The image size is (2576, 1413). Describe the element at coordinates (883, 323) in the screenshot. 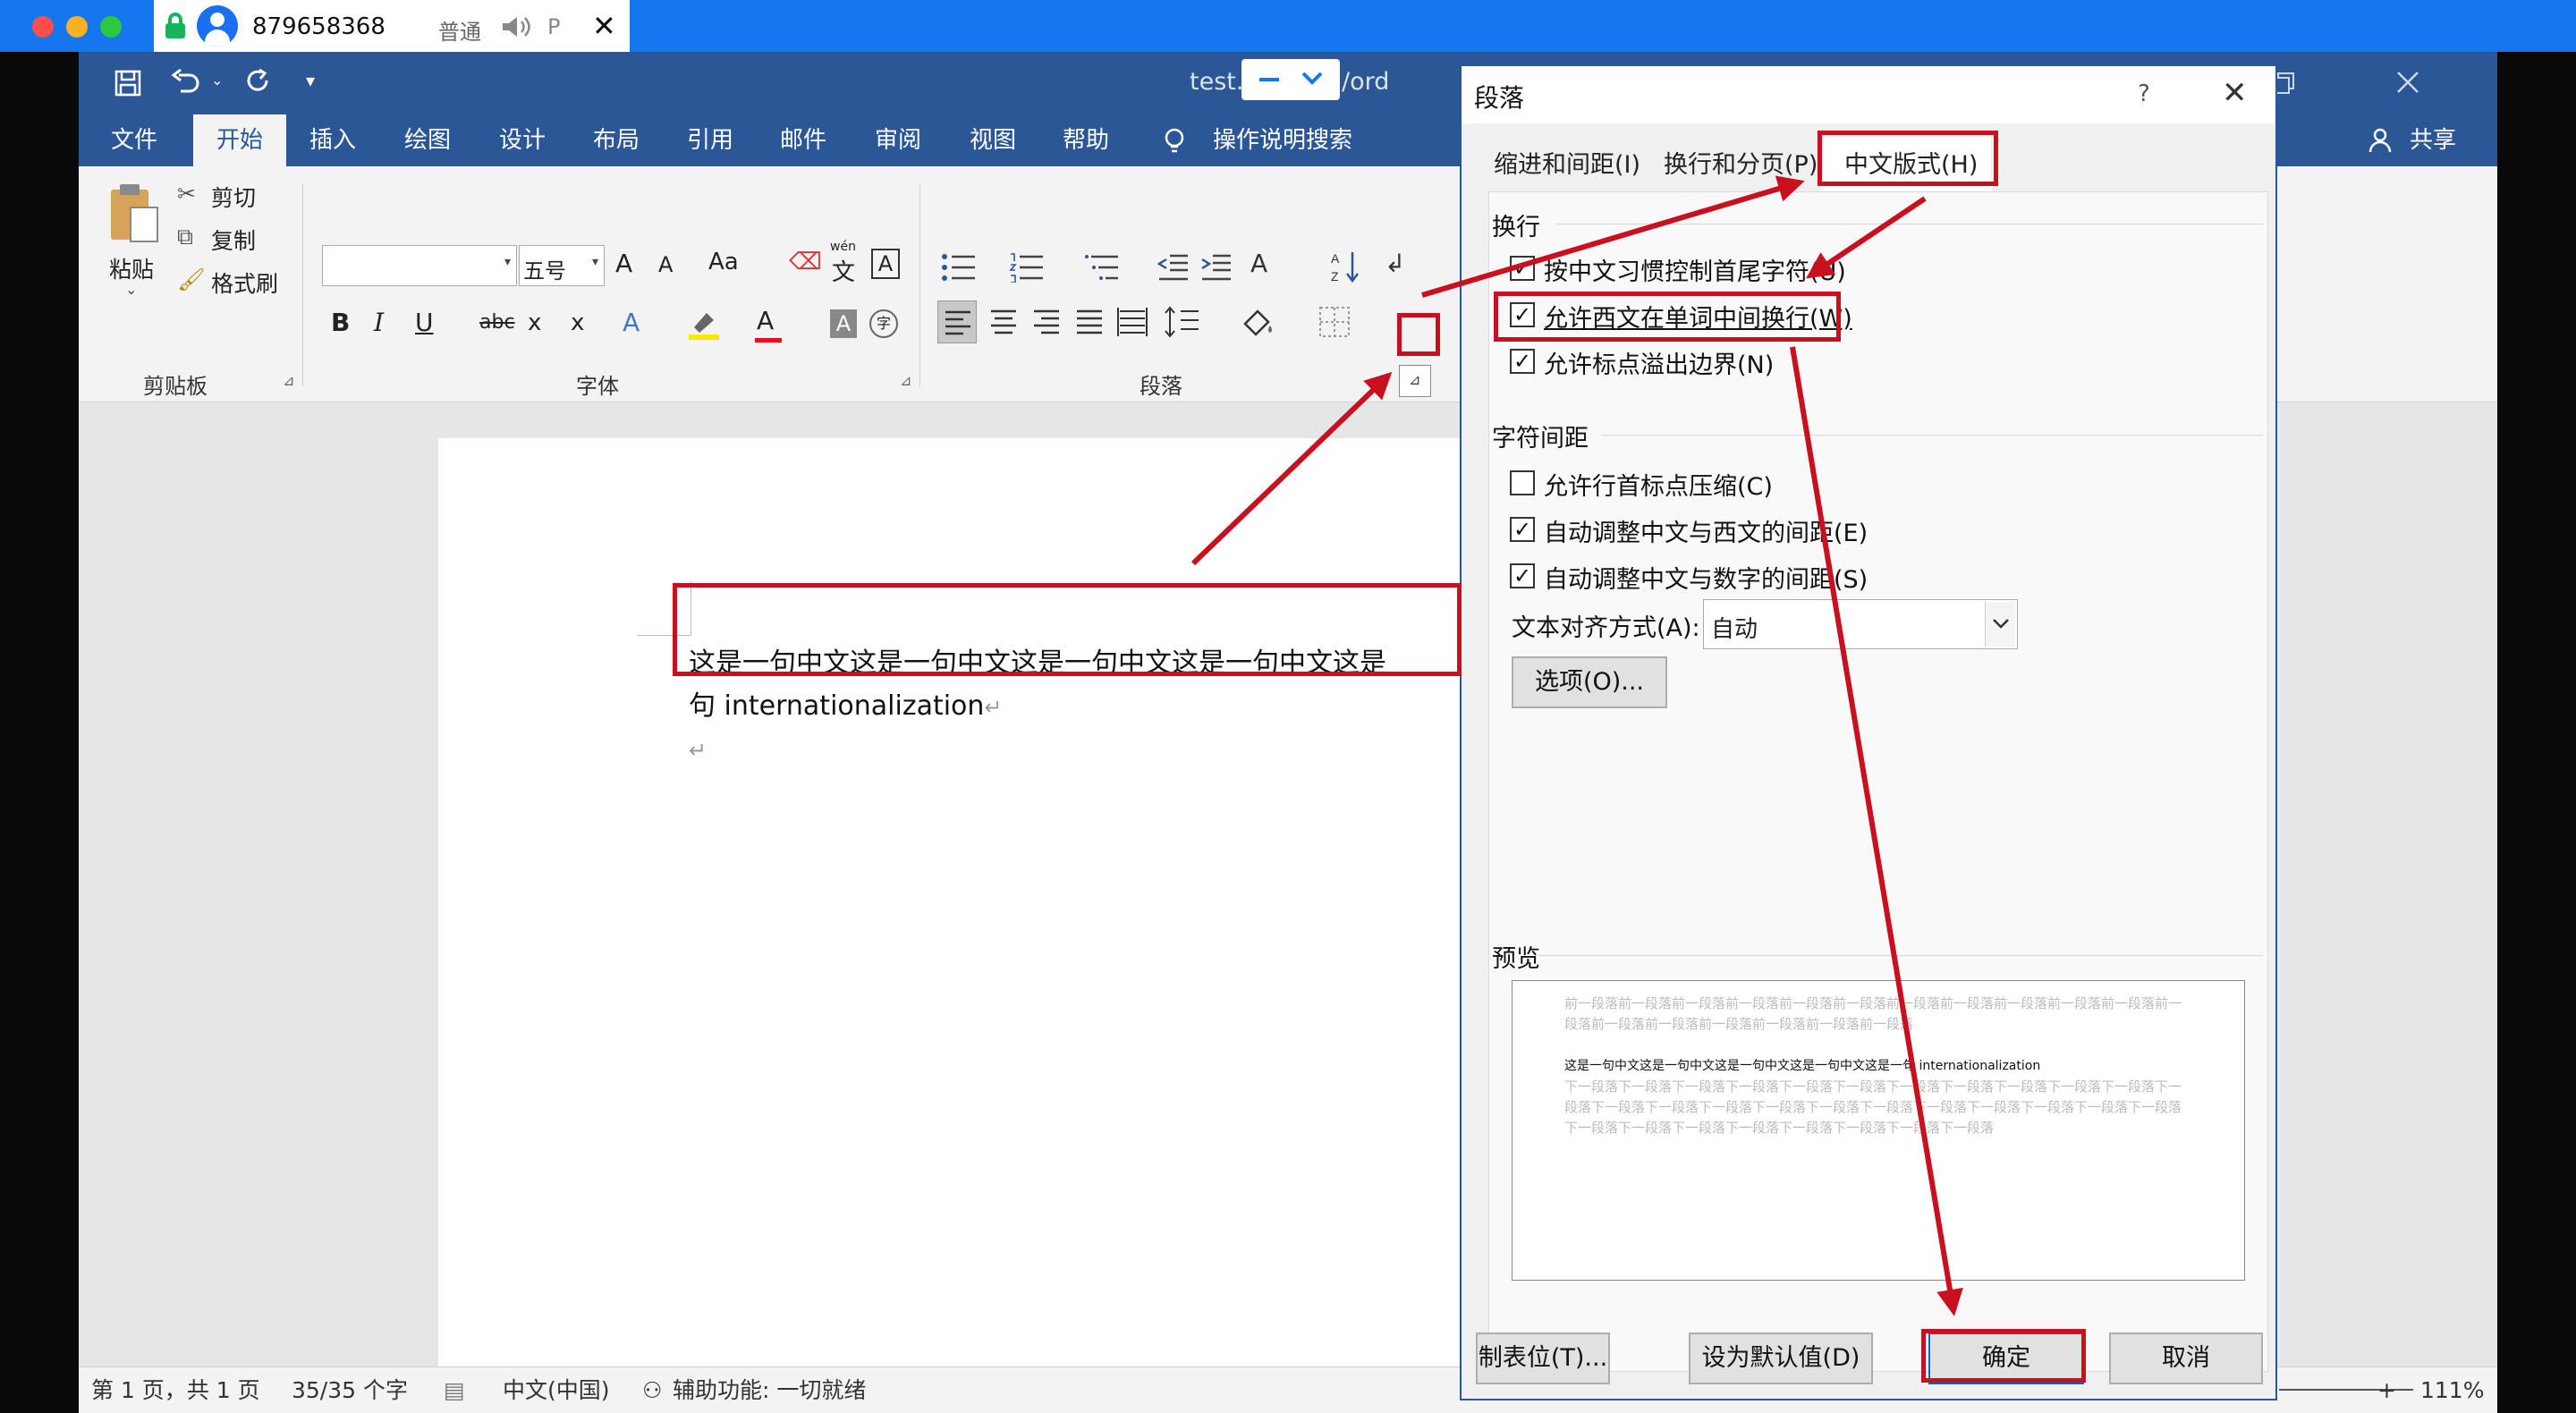

I see `enclose-char-icon: 字` at that location.